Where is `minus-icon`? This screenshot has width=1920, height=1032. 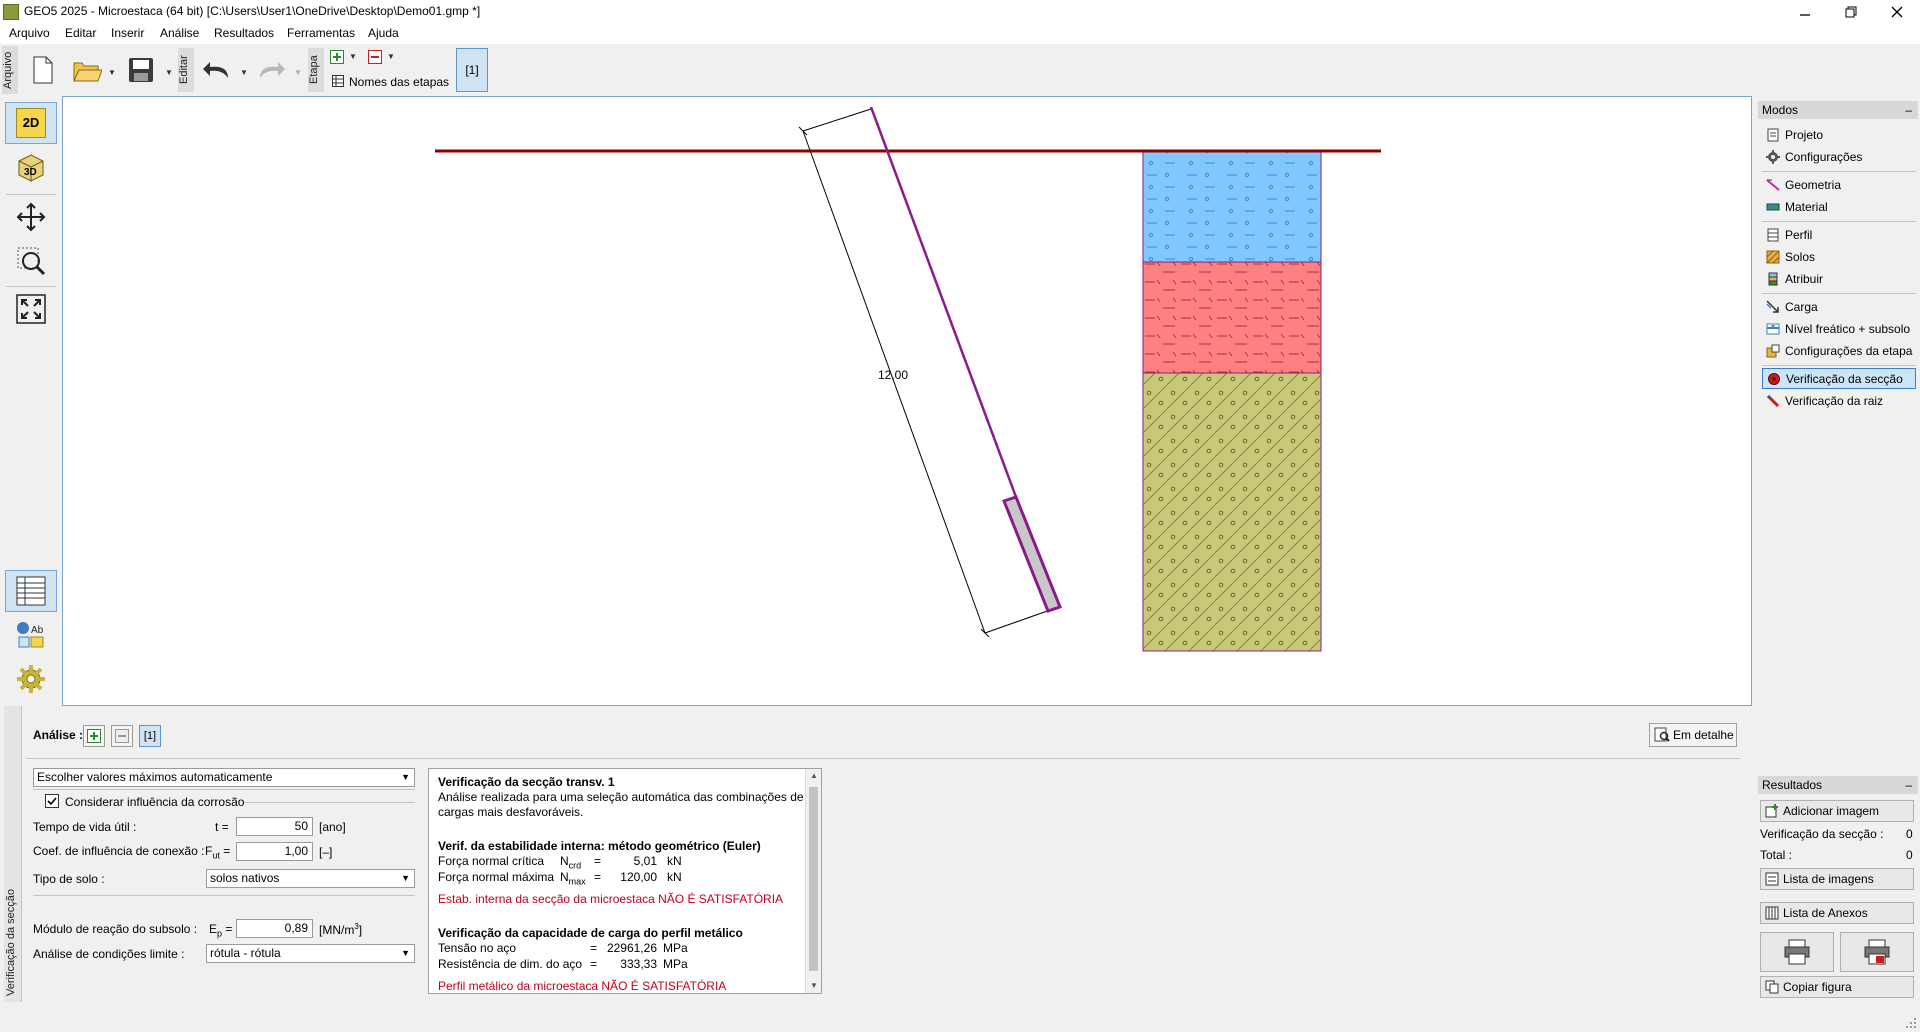
minus-icon is located at coordinates (122, 736).